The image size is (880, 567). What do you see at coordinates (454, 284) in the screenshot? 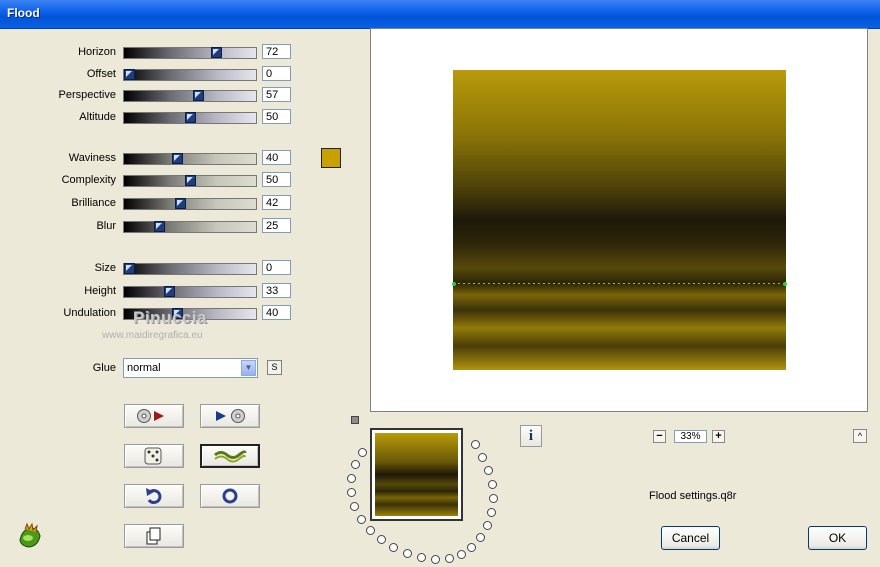
I see `horizon-handle-left` at bounding box center [454, 284].